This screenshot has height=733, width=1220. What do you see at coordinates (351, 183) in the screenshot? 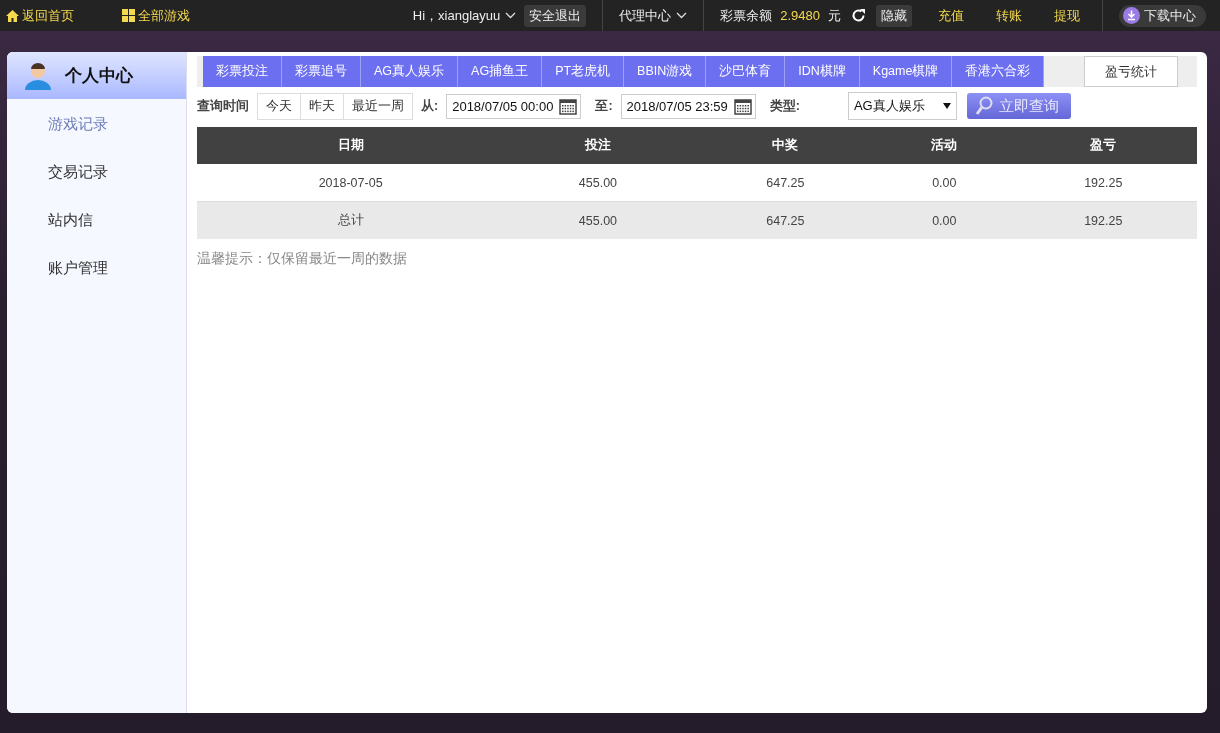
I see `table-cell: 2018-07-05` at bounding box center [351, 183].